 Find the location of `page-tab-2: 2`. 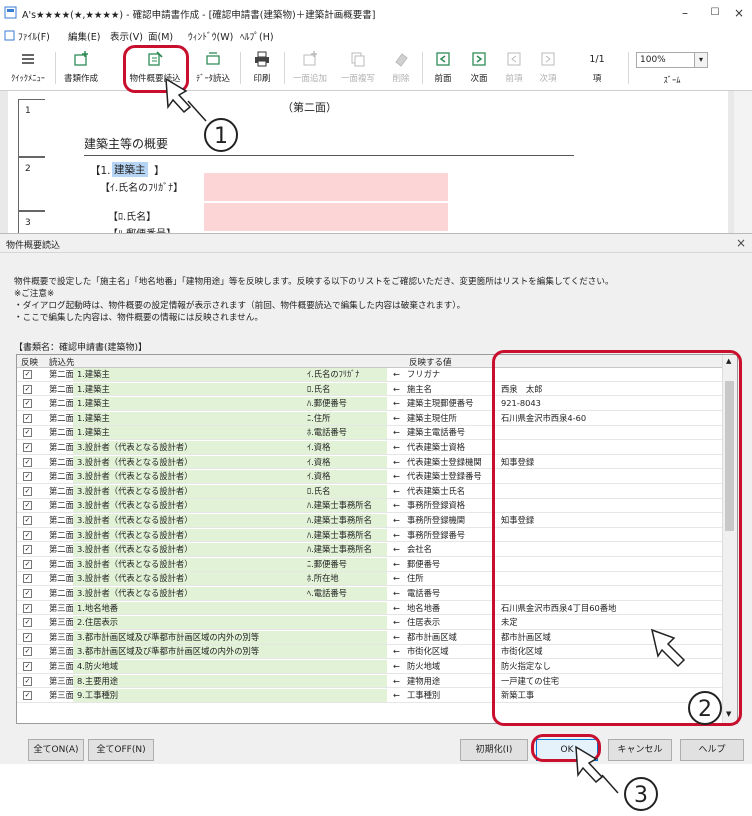

page-tab-2: 2 is located at coordinates (31, 184).